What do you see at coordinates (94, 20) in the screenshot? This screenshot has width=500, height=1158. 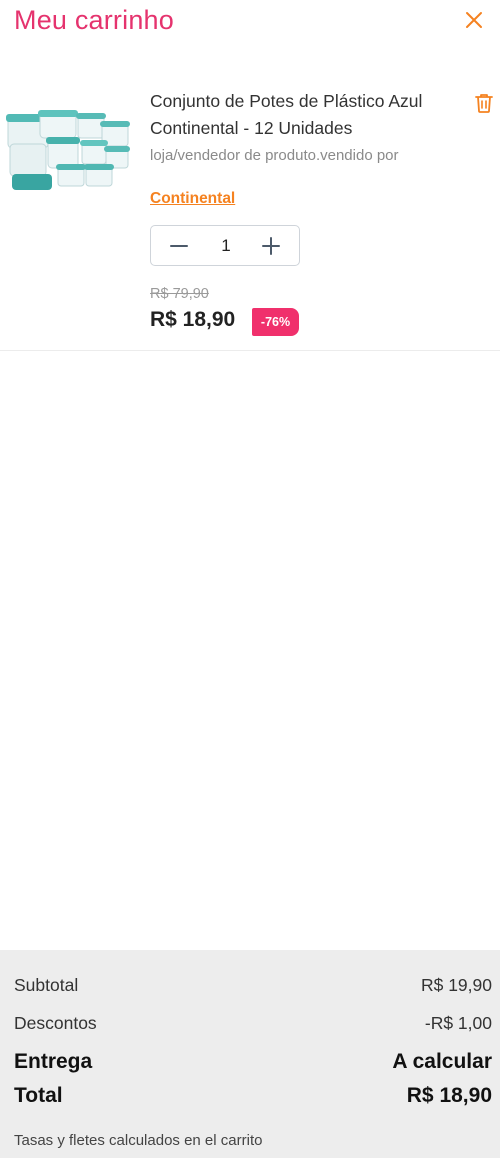 I see `page-title: Meu carrinho` at bounding box center [94, 20].